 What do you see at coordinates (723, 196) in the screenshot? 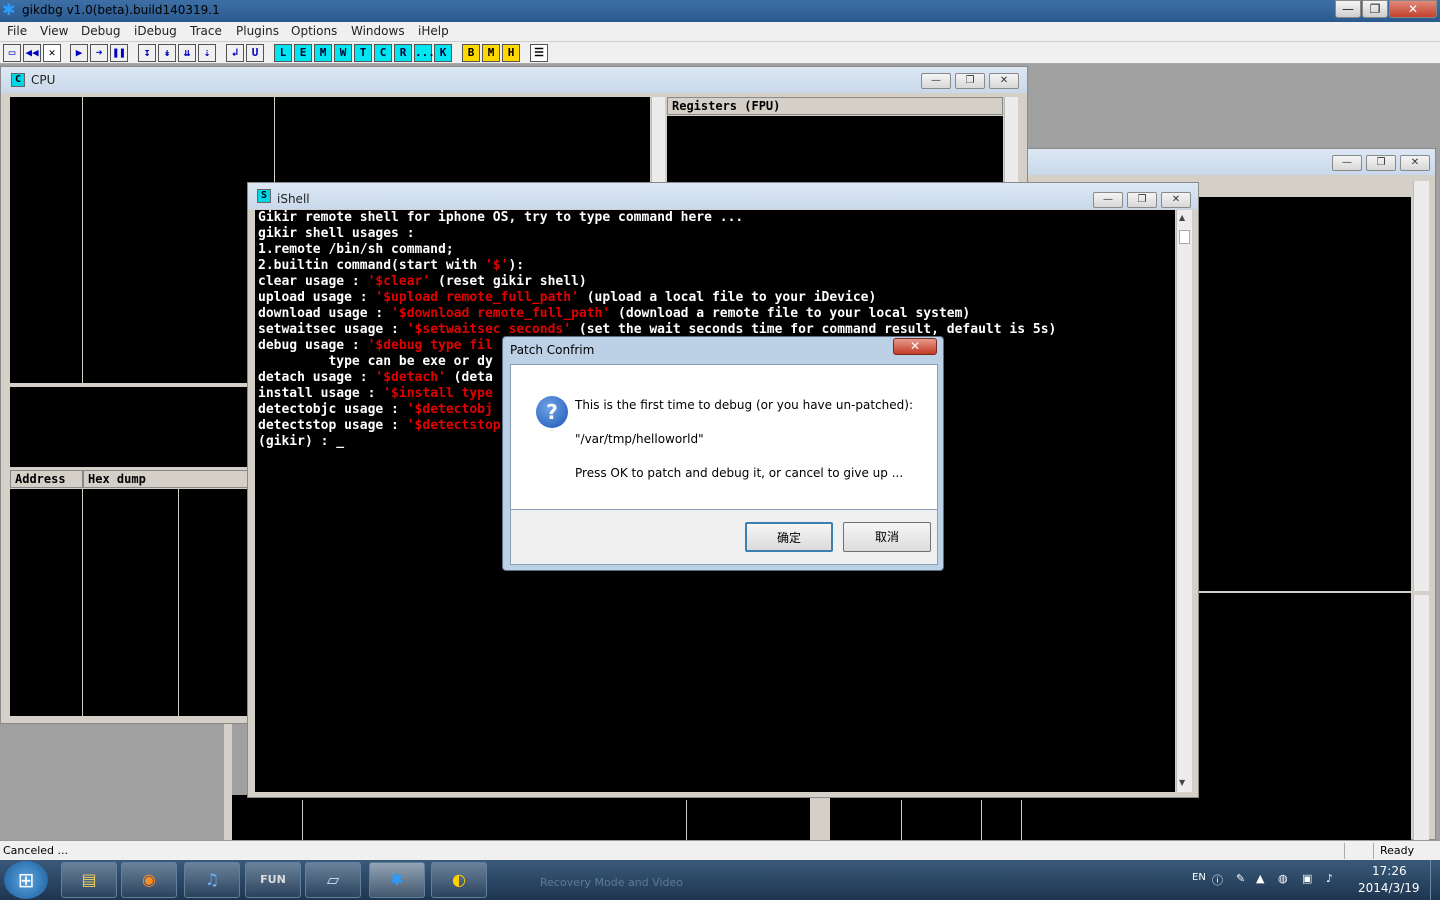
I see `ishell-titlebar` at bounding box center [723, 196].